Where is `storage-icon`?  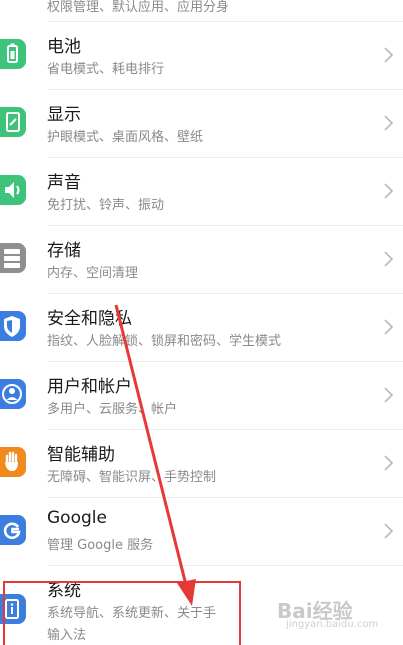 storage-icon is located at coordinates (13, 258).